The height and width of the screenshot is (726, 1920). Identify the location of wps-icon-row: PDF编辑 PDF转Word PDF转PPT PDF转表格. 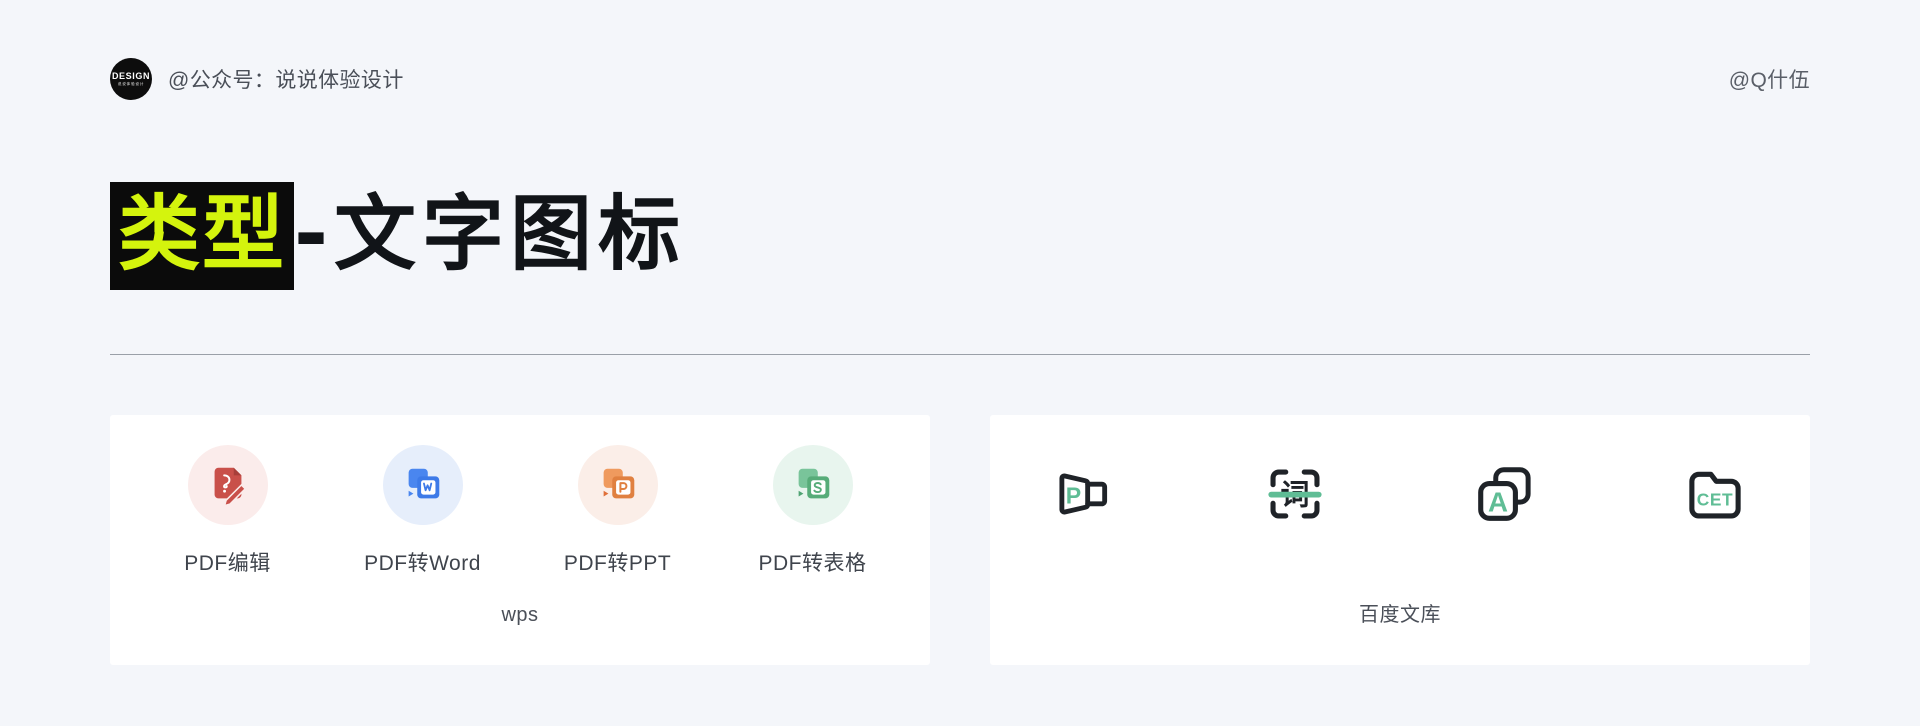
(520, 496).